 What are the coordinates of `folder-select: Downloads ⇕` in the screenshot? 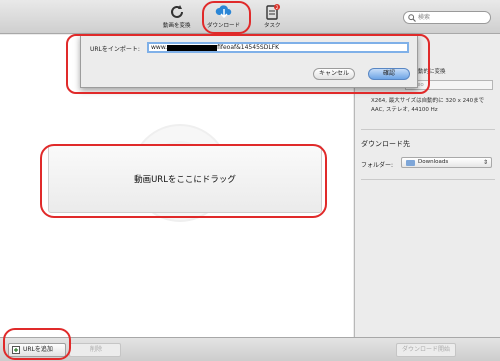 It's located at (446, 162).